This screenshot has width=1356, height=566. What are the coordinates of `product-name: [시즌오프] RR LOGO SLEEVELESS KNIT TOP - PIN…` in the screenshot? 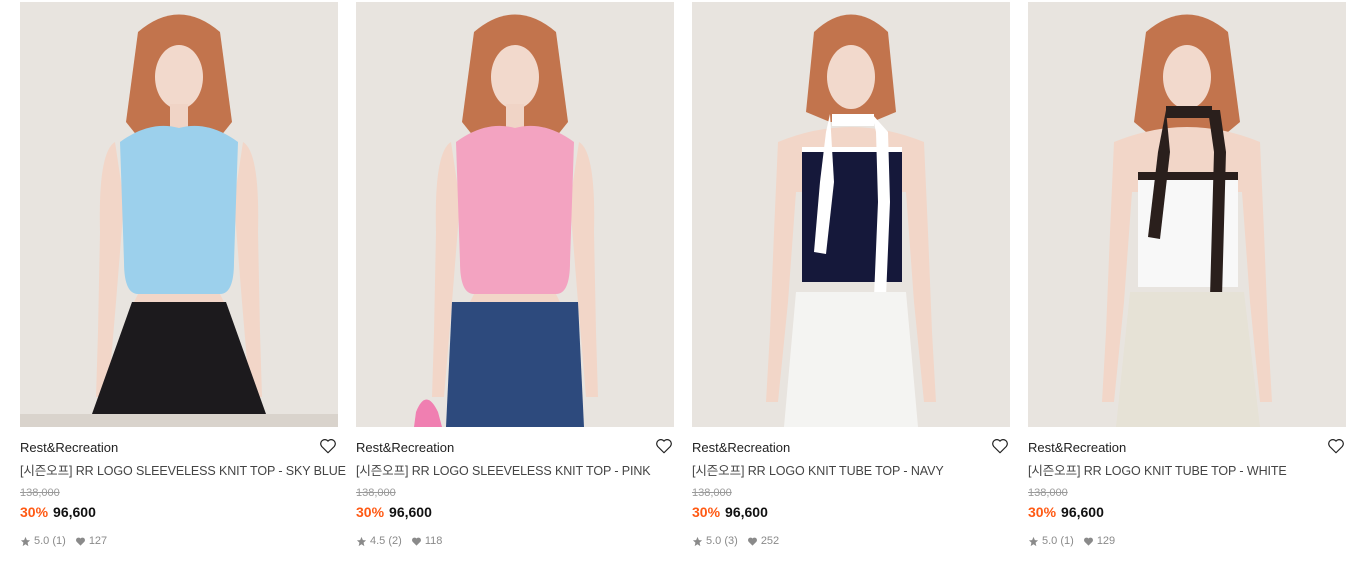 It's located at (515, 471).